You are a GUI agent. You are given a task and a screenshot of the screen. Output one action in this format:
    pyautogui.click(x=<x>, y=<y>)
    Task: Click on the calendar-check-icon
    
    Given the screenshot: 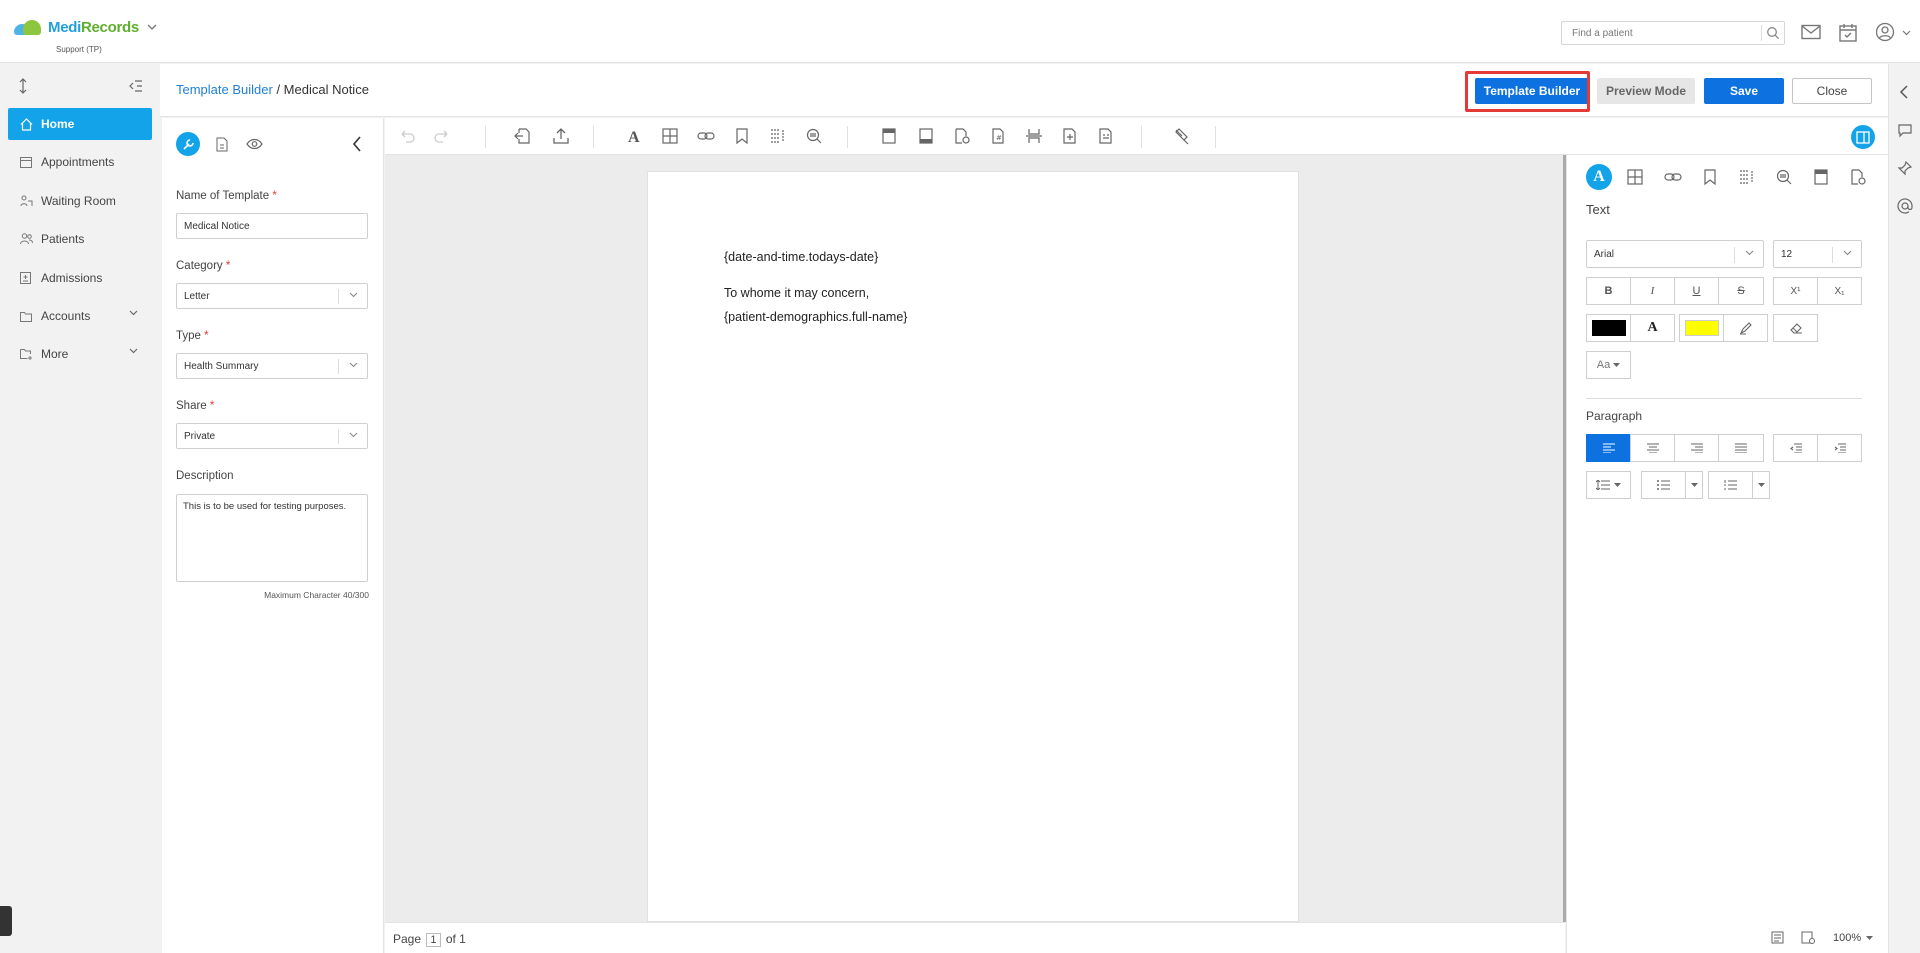 What is the action you would take?
    pyautogui.click(x=1848, y=32)
    